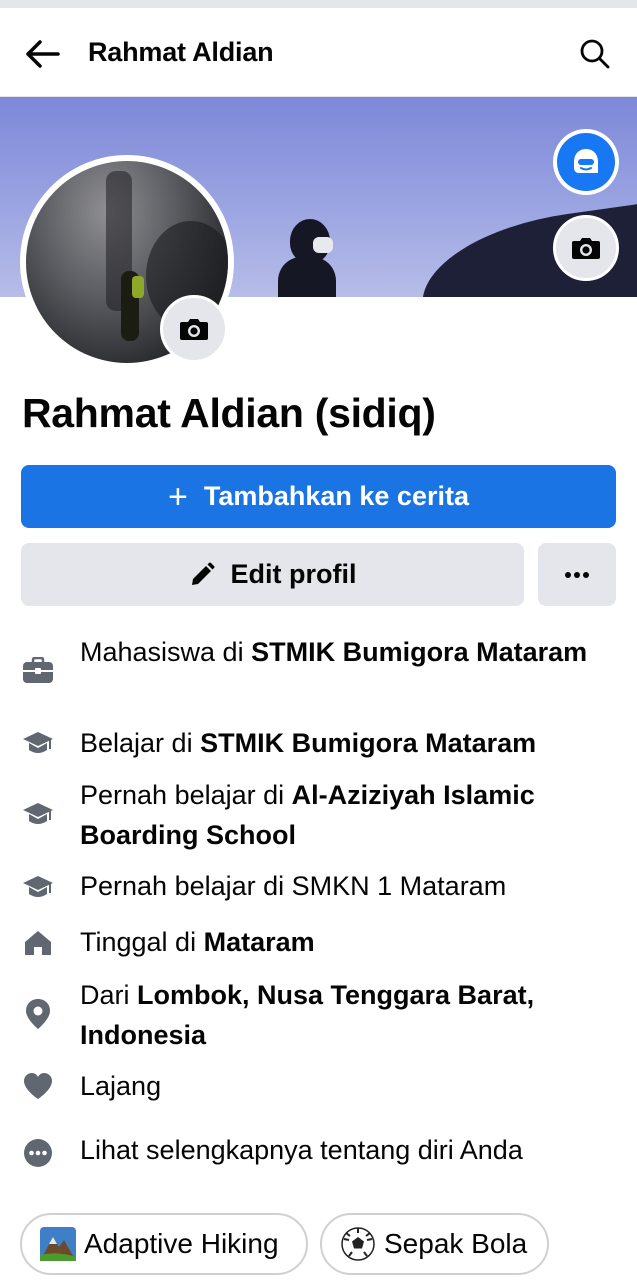  Describe the element at coordinates (318, 52) in the screenshot. I see `top-app-bar: Rahmat Aldian` at that location.